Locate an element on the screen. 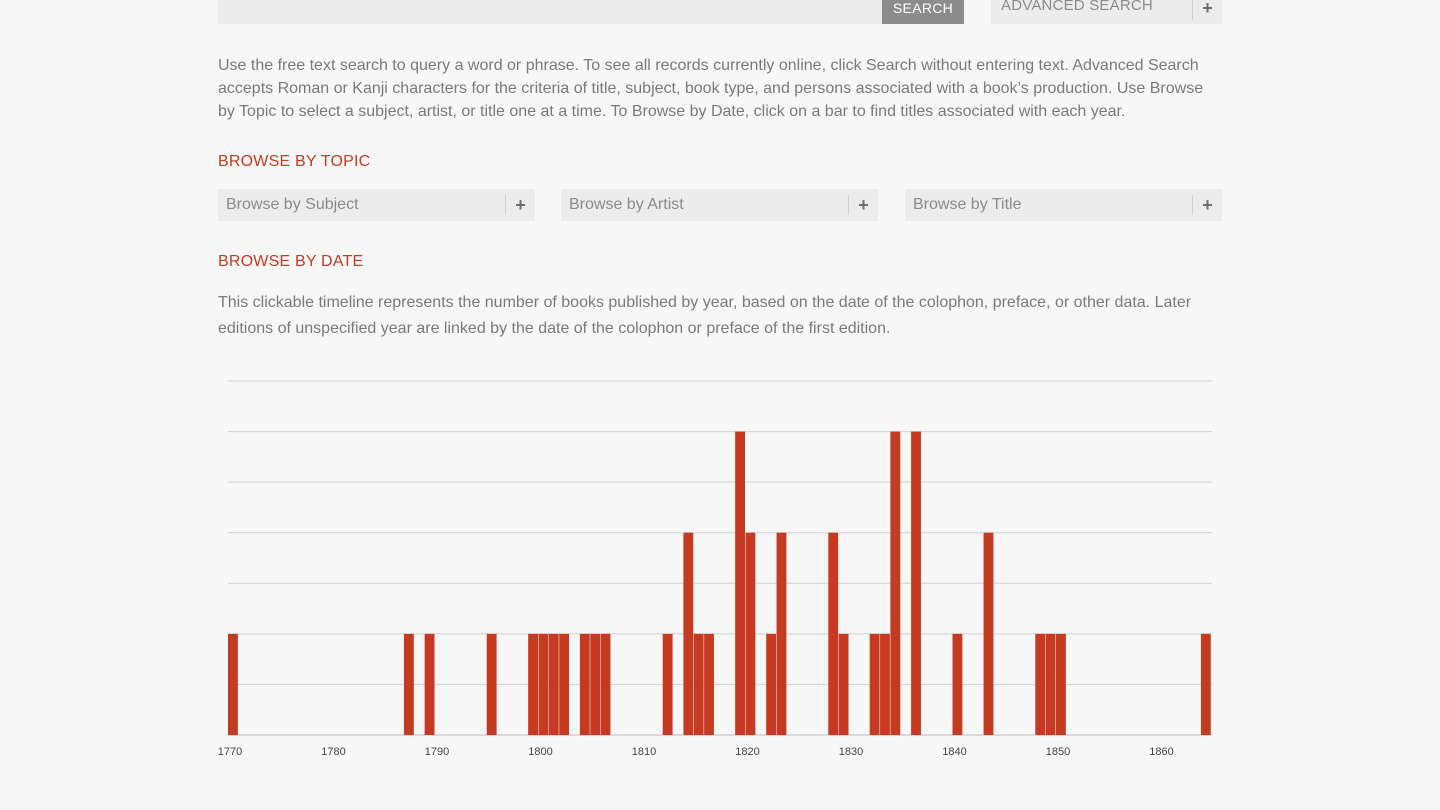  x-tick-label: 1810 is located at coordinates (644, 752).